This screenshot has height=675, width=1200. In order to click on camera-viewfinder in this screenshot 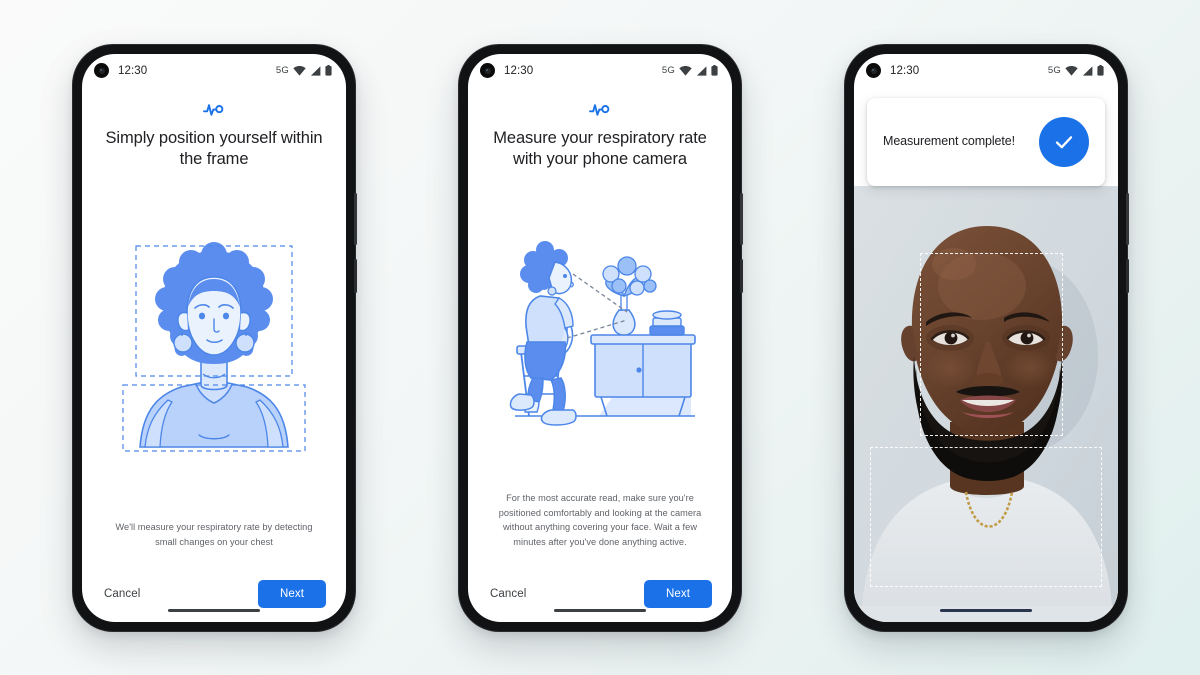, I will do `click(986, 403)`.